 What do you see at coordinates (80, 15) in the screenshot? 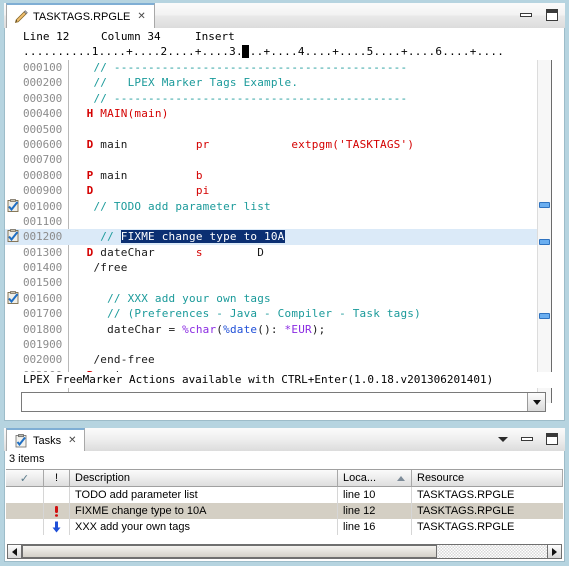
I see `editor-tab-tasktags: TASKTAGS.RPGLE ✕` at bounding box center [80, 15].